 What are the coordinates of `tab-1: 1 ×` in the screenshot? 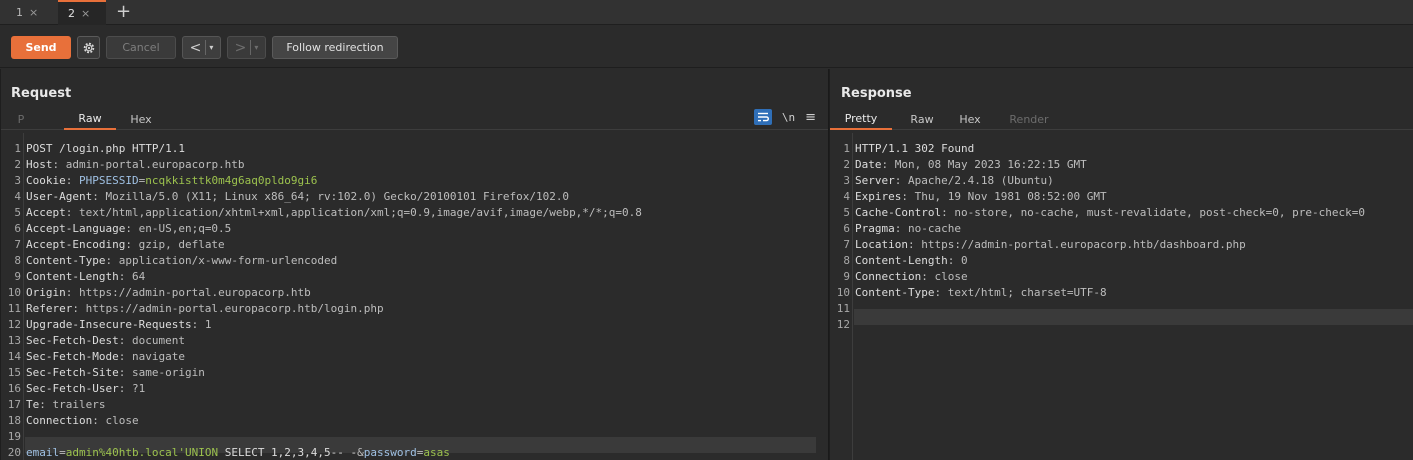 It's located at (29, 12).